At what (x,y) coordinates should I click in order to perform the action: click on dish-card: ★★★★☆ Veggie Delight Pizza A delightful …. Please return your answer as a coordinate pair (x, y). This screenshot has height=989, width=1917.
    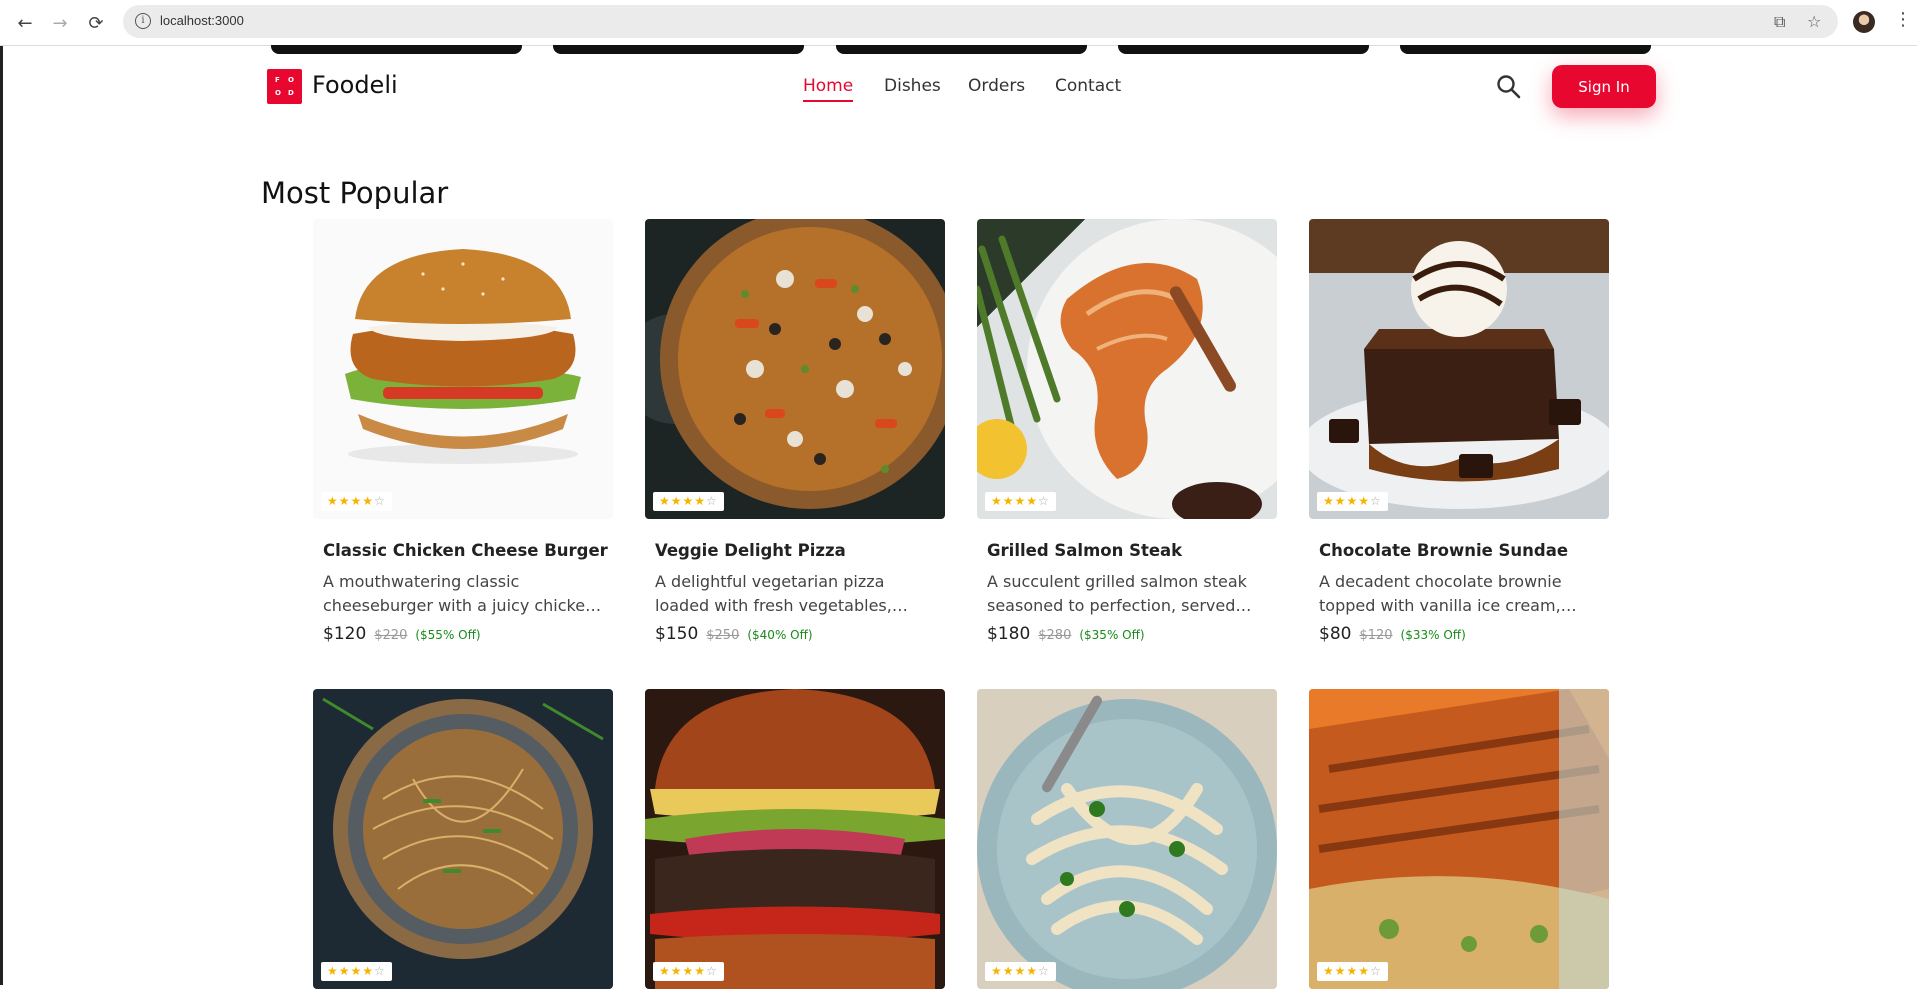
    Looking at the image, I should click on (795, 431).